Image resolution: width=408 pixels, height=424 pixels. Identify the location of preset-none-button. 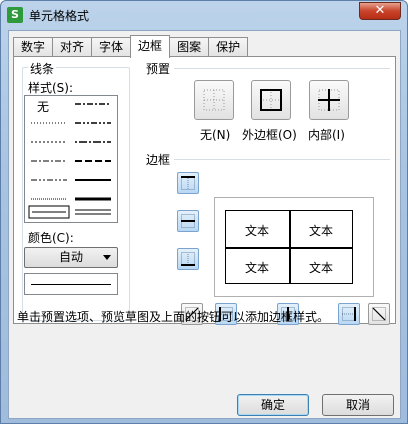
(214, 100).